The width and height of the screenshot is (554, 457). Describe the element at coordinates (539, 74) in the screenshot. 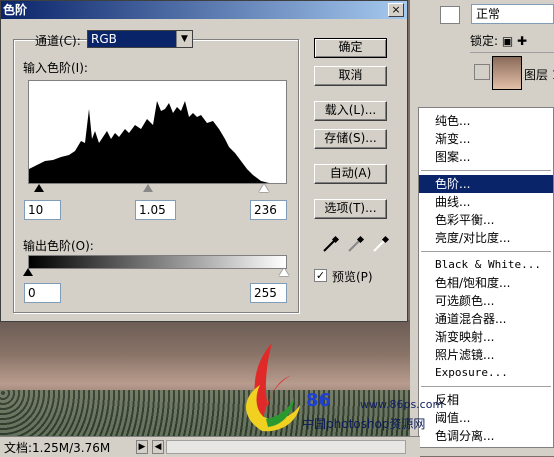

I see `layer-name: 图层 1` at that location.